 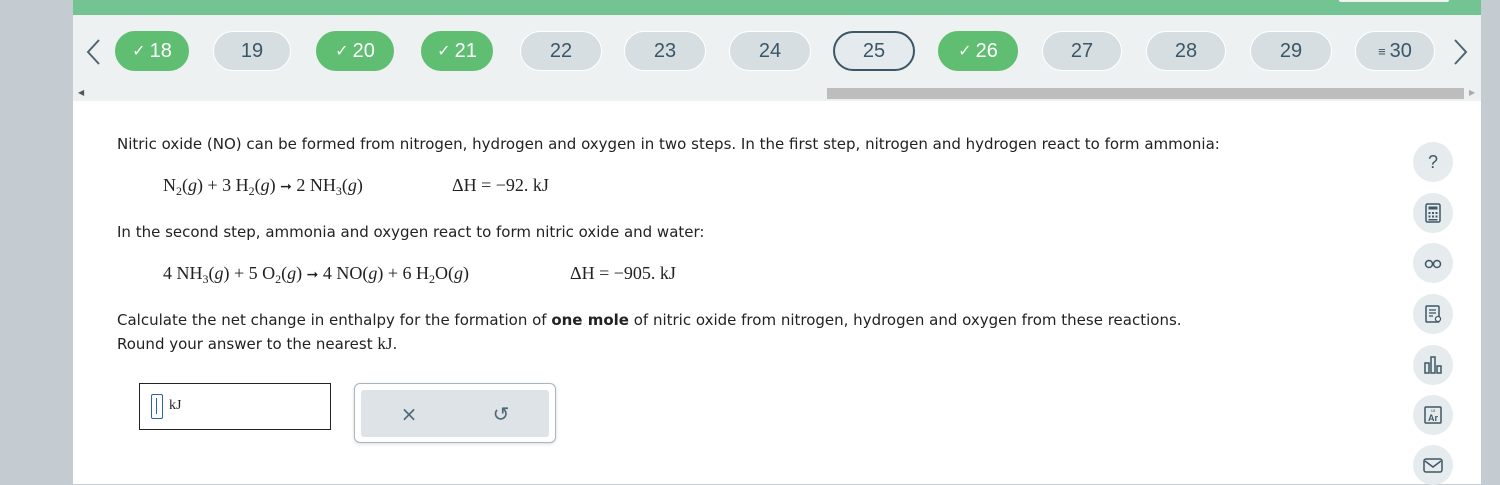 What do you see at coordinates (175, 405) in the screenshot?
I see `answer-unit: kJ` at bounding box center [175, 405].